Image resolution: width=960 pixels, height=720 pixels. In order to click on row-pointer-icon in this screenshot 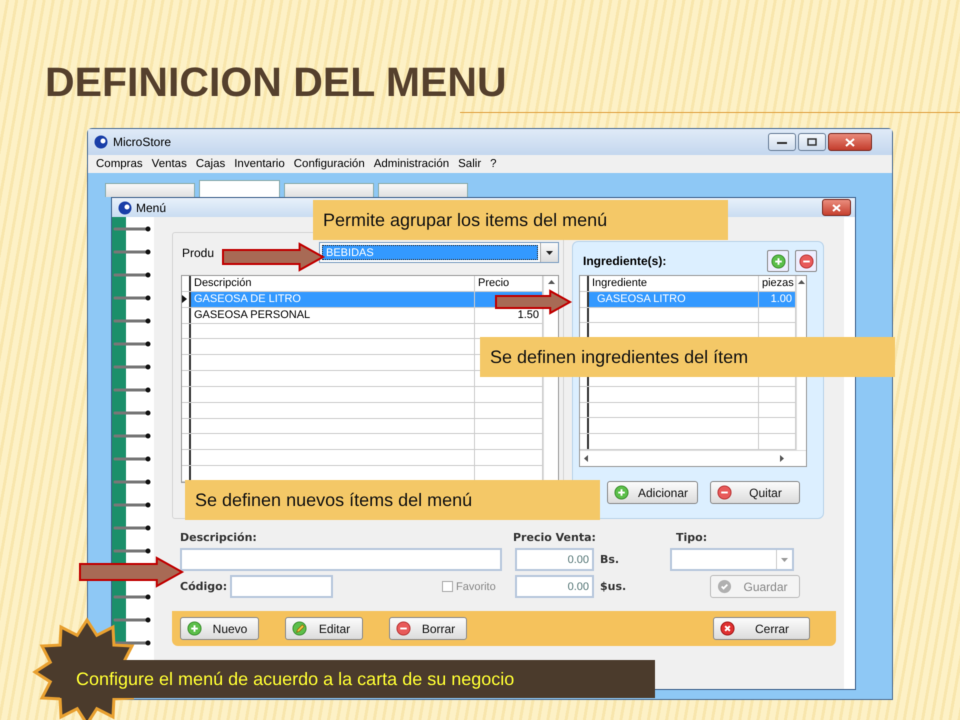, I will do `click(184, 299)`.